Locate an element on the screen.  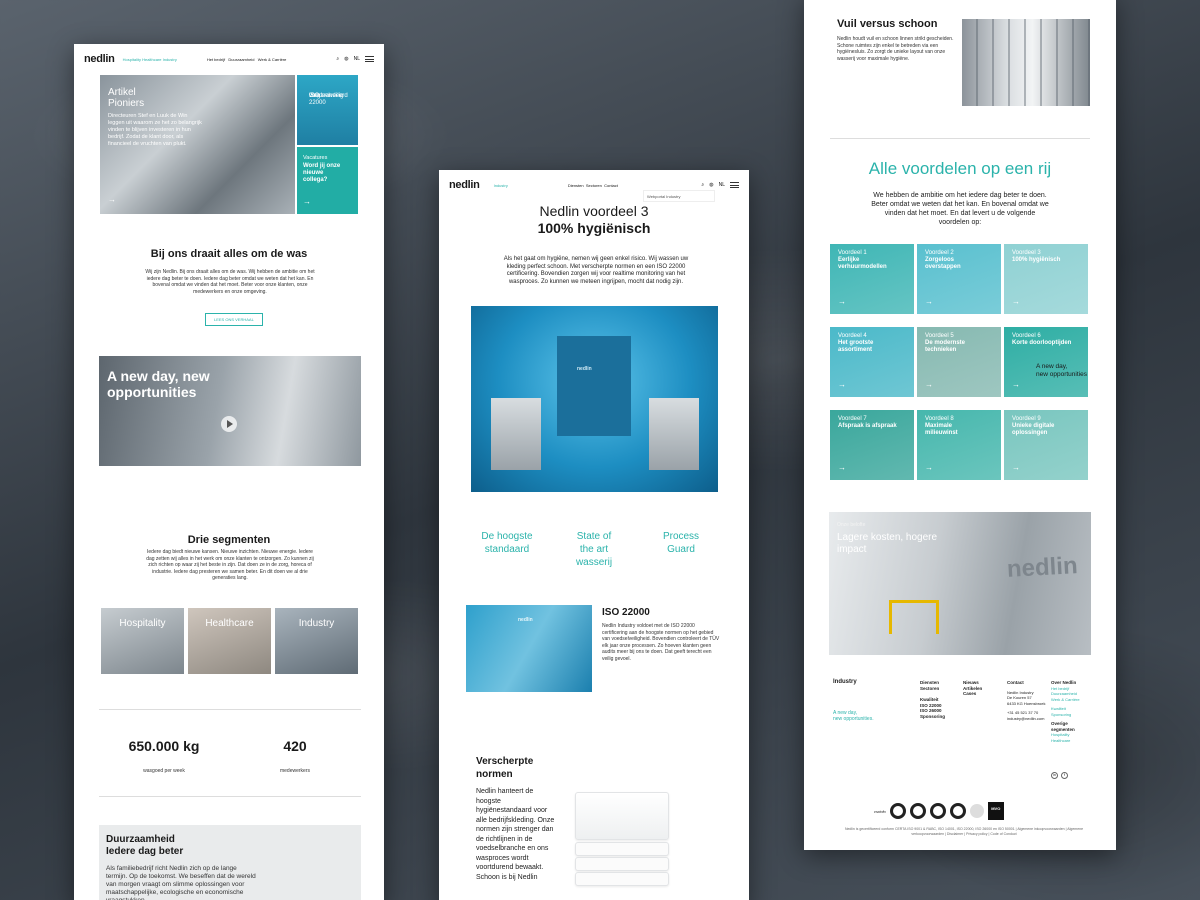
video-block: A new day, new opportunities is located at coordinates (230, 411).